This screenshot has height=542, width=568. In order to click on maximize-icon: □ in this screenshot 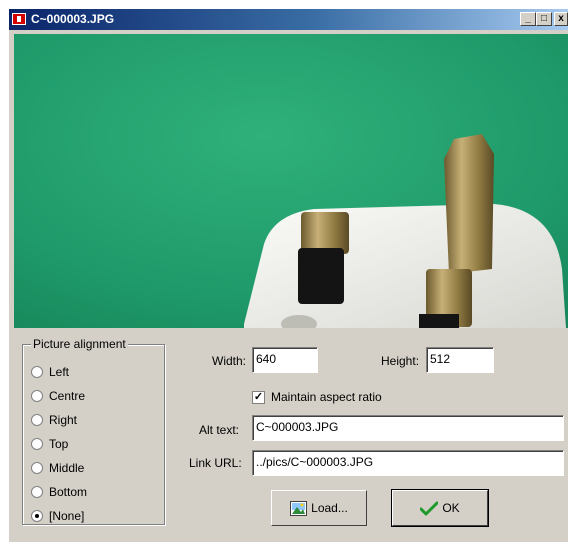, I will do `click(544, 19)`.